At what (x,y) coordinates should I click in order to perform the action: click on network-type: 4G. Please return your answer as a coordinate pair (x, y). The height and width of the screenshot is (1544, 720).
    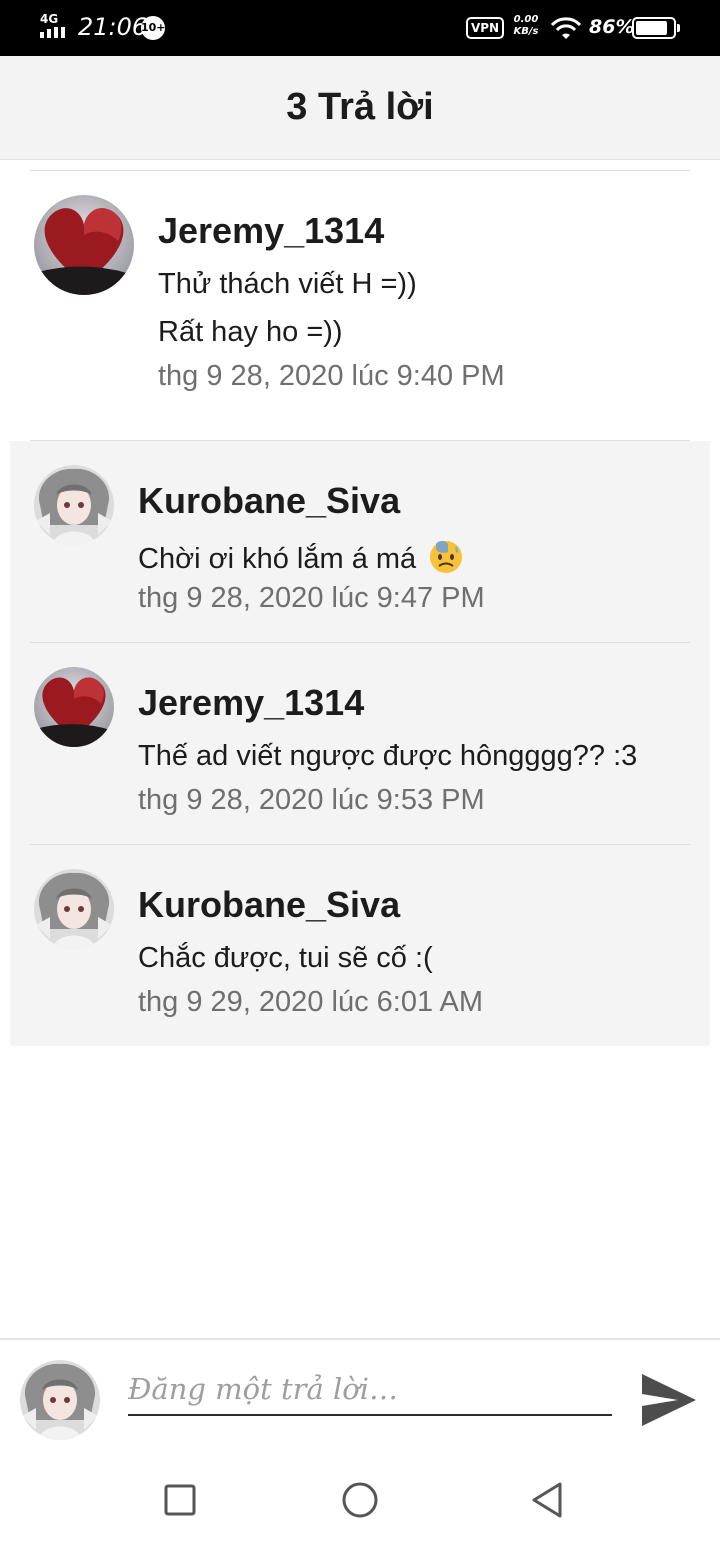
    Looking at the image, I should click on (49, 19).